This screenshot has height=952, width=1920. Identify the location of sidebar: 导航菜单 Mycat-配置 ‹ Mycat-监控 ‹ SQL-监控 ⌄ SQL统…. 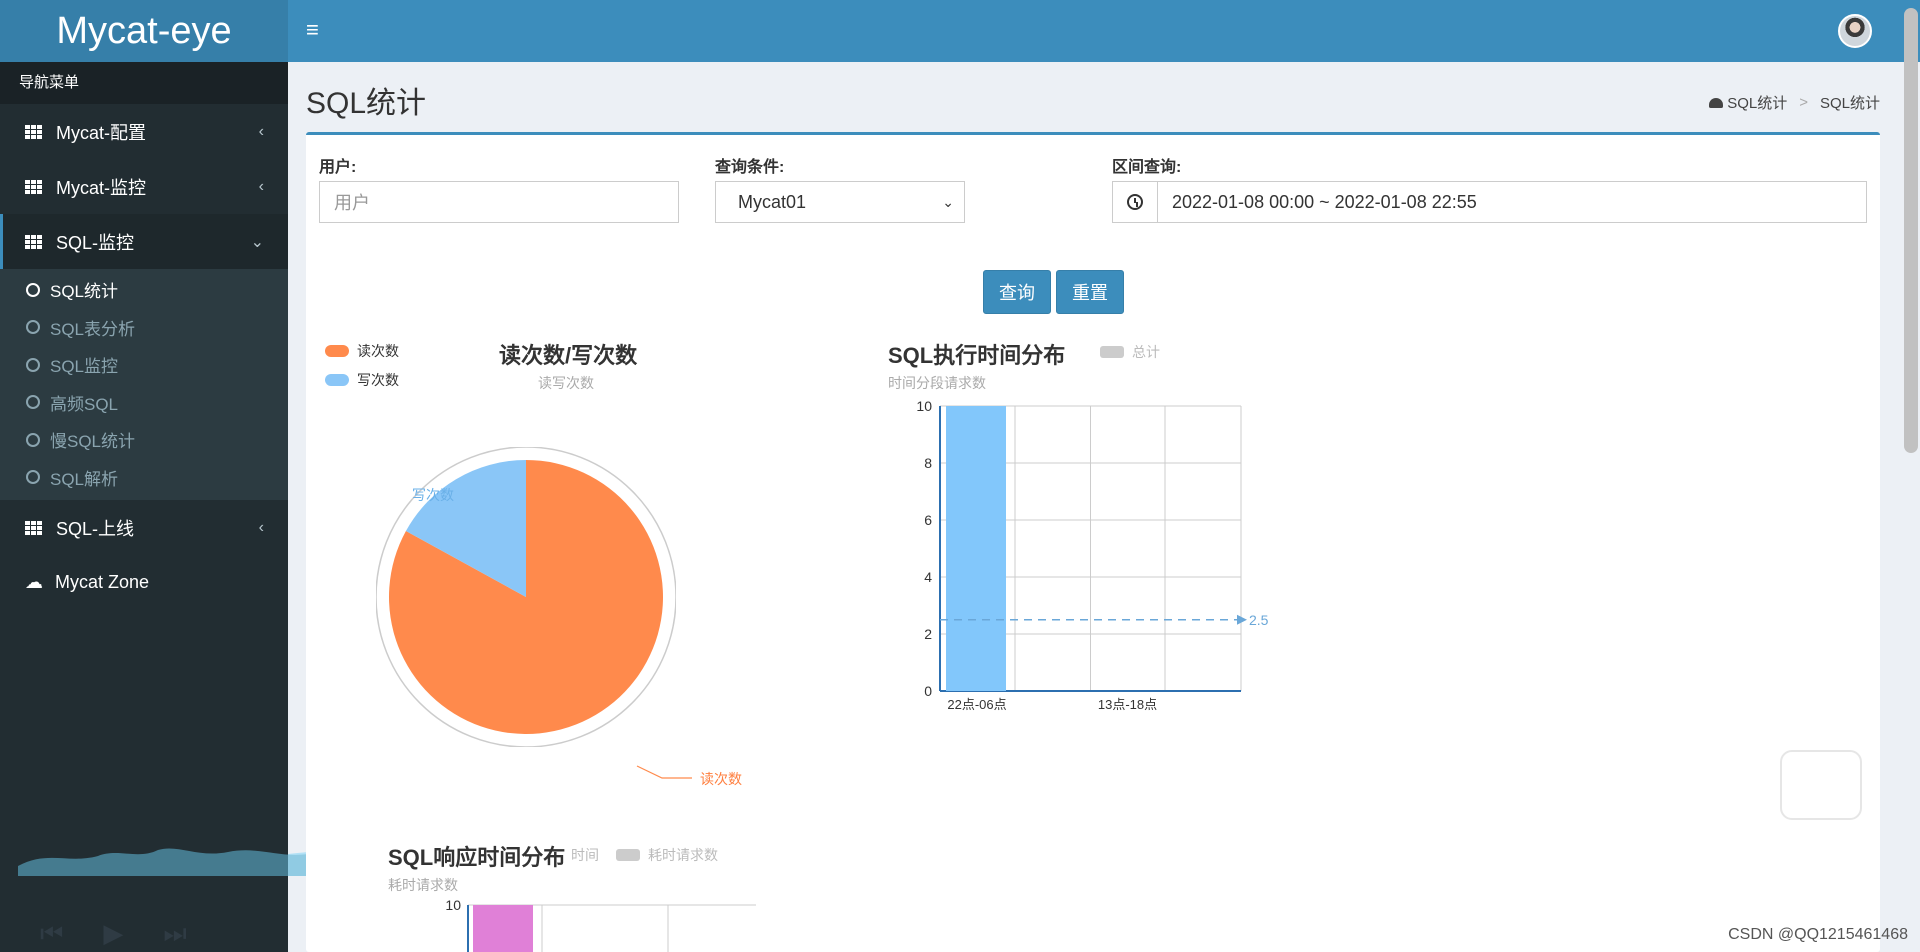
(144, 507).